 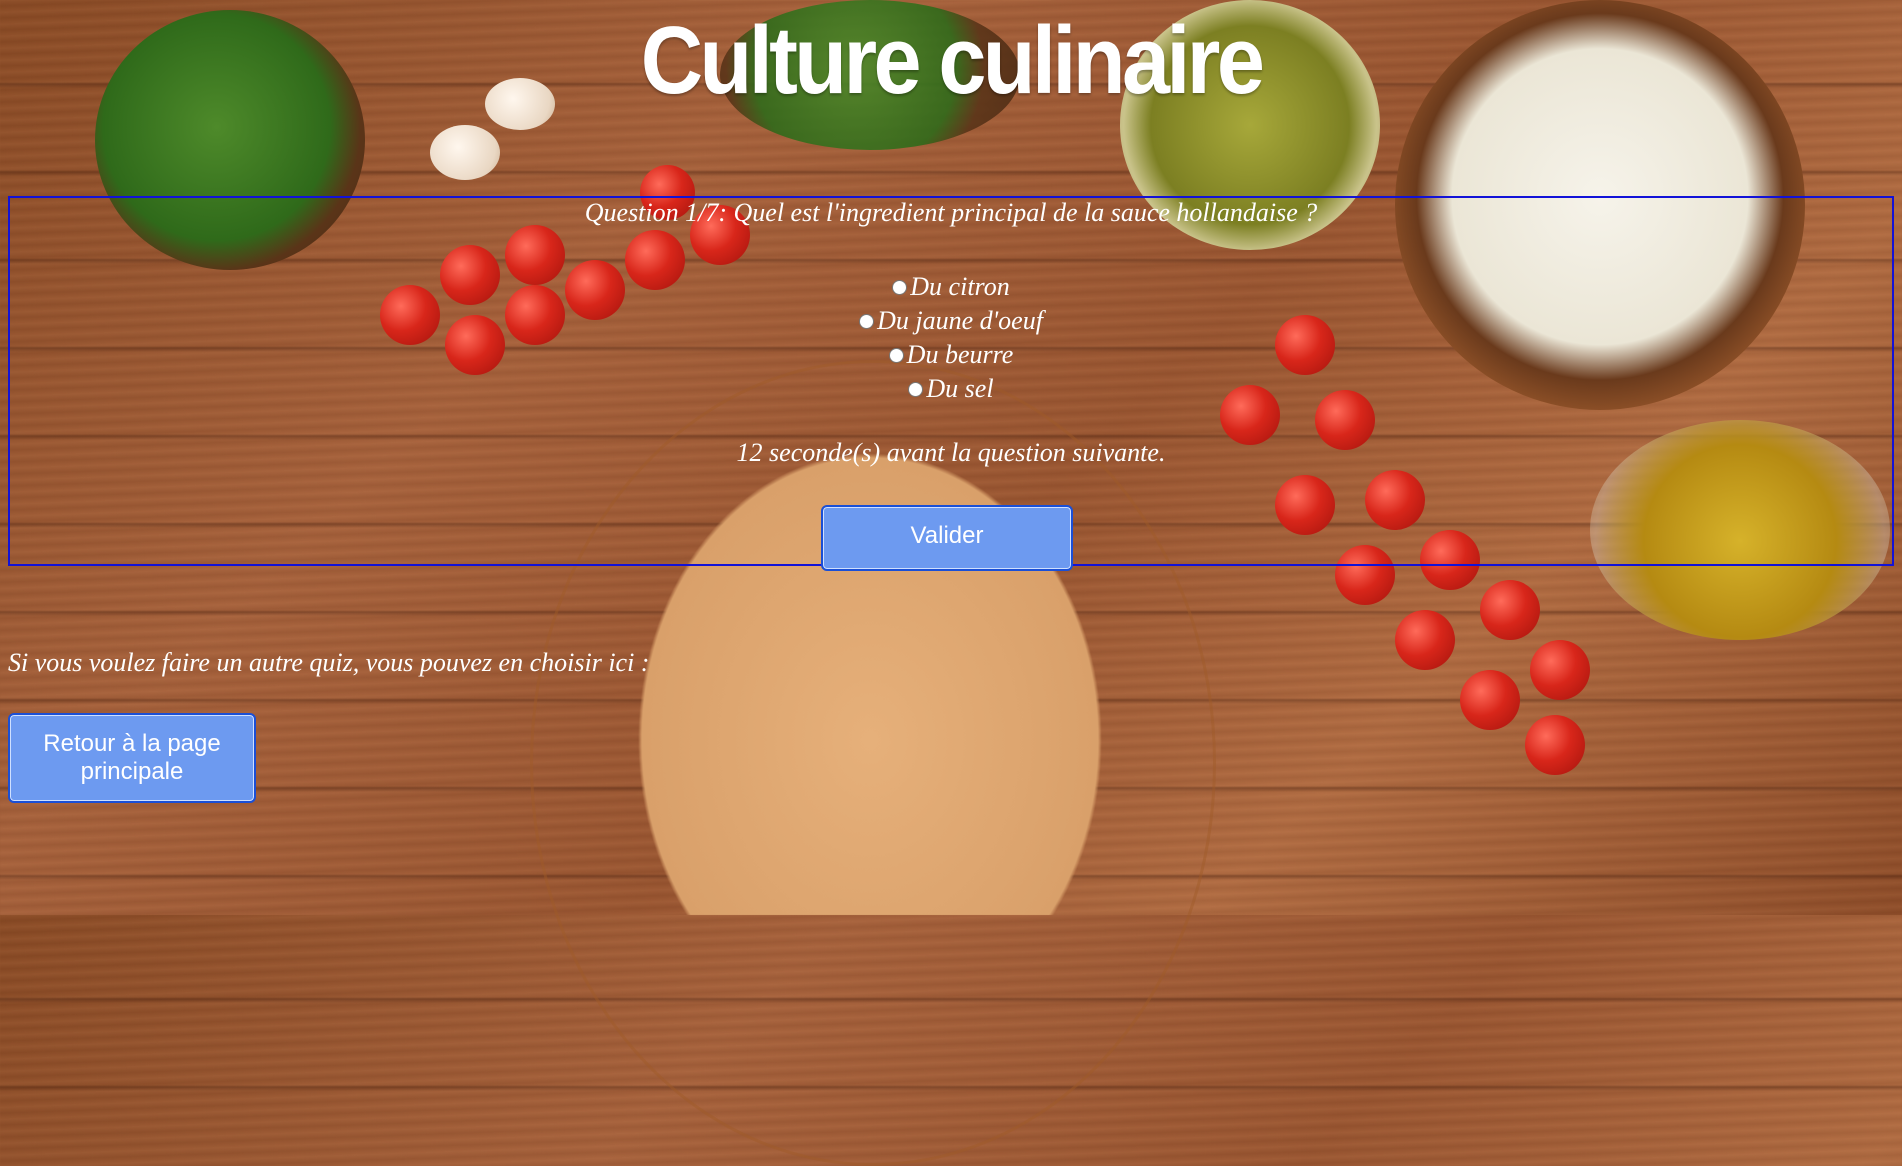 I want to click on validate-button: Valider, so click(x=947, y=538).